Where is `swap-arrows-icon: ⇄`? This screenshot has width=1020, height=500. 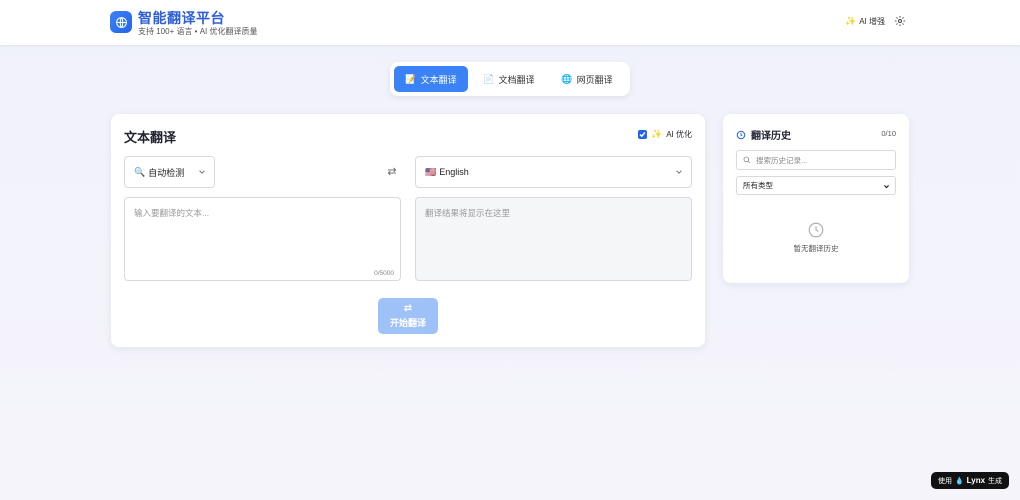 swap-arrows-icon: ⇄ is located at coordinates (408, 308).